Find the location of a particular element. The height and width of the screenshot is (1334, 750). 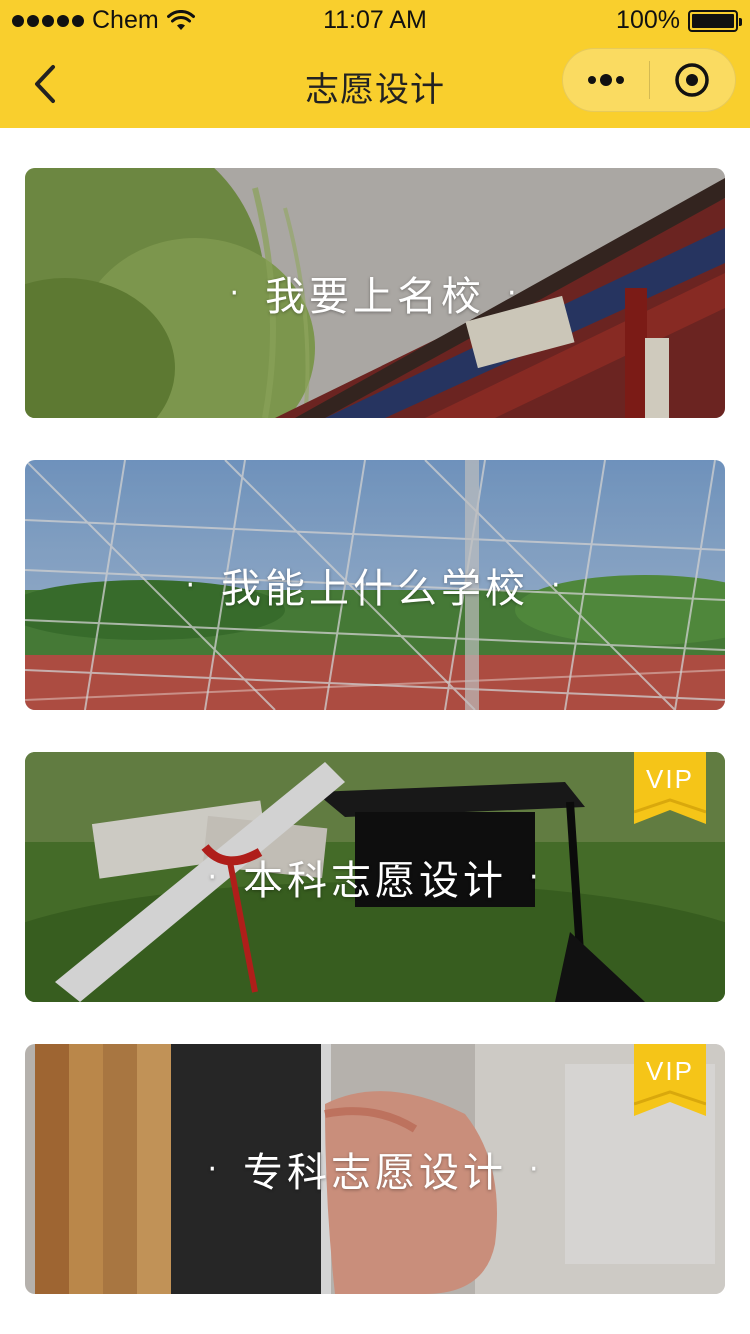

app-header: Chem 11:07 AM 100% 志愿设计 is located at coordinates (375, 64).